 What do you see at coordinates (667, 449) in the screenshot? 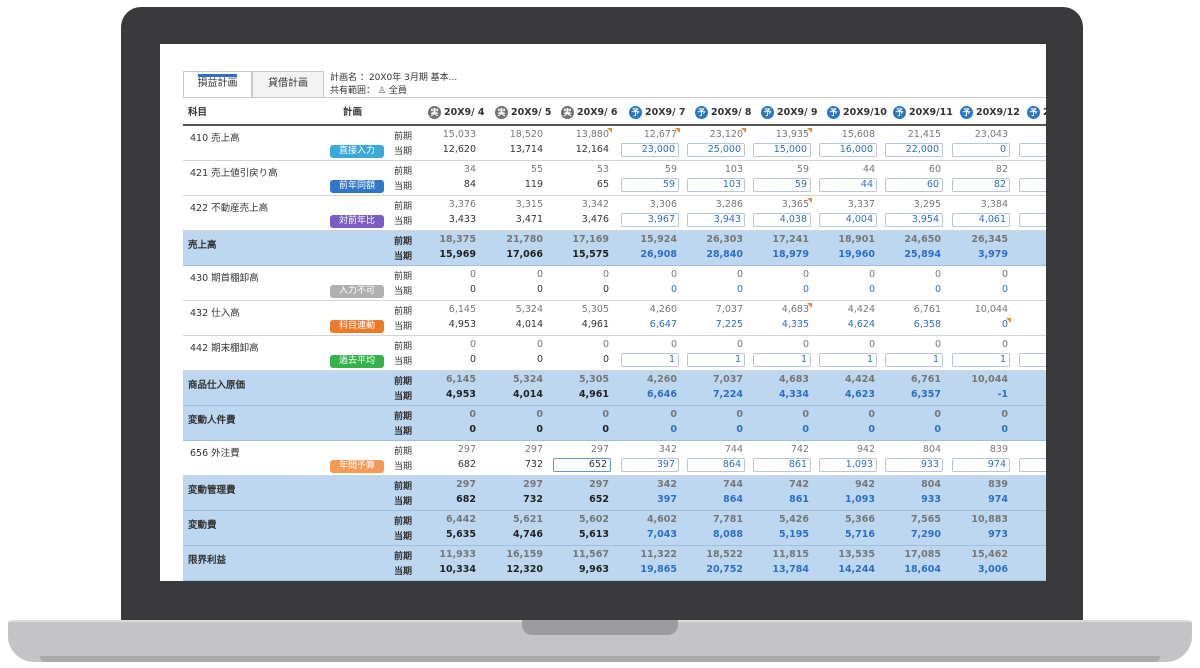
I see `prev-value: 342` at bounding box center [667, 449].